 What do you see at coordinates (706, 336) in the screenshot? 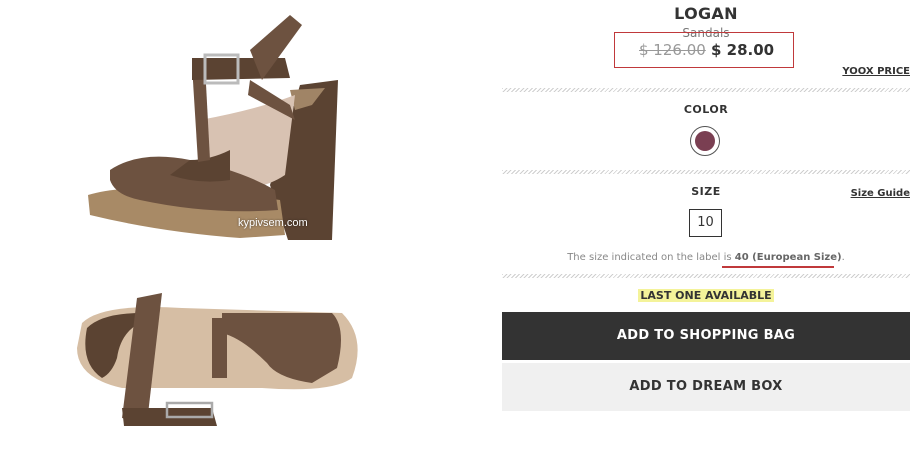
I see `add-to-bag-button: ADD TO SHOPPING BAG` at bounding box center [706, 336].